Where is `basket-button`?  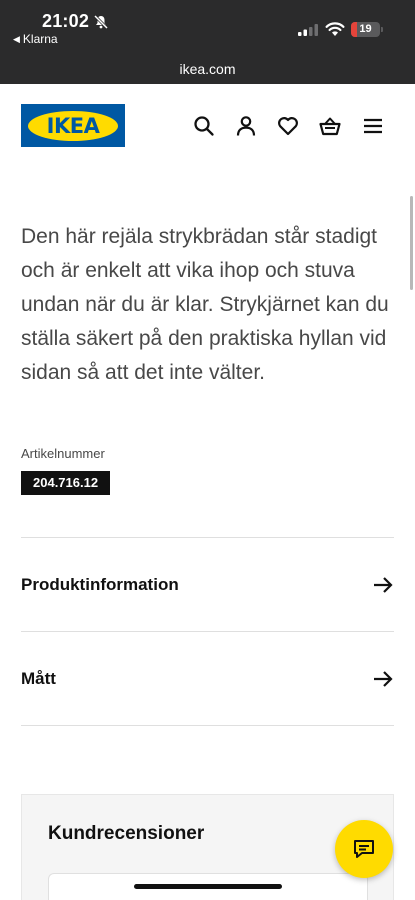 basket-button is located at coordinates (330, 126).